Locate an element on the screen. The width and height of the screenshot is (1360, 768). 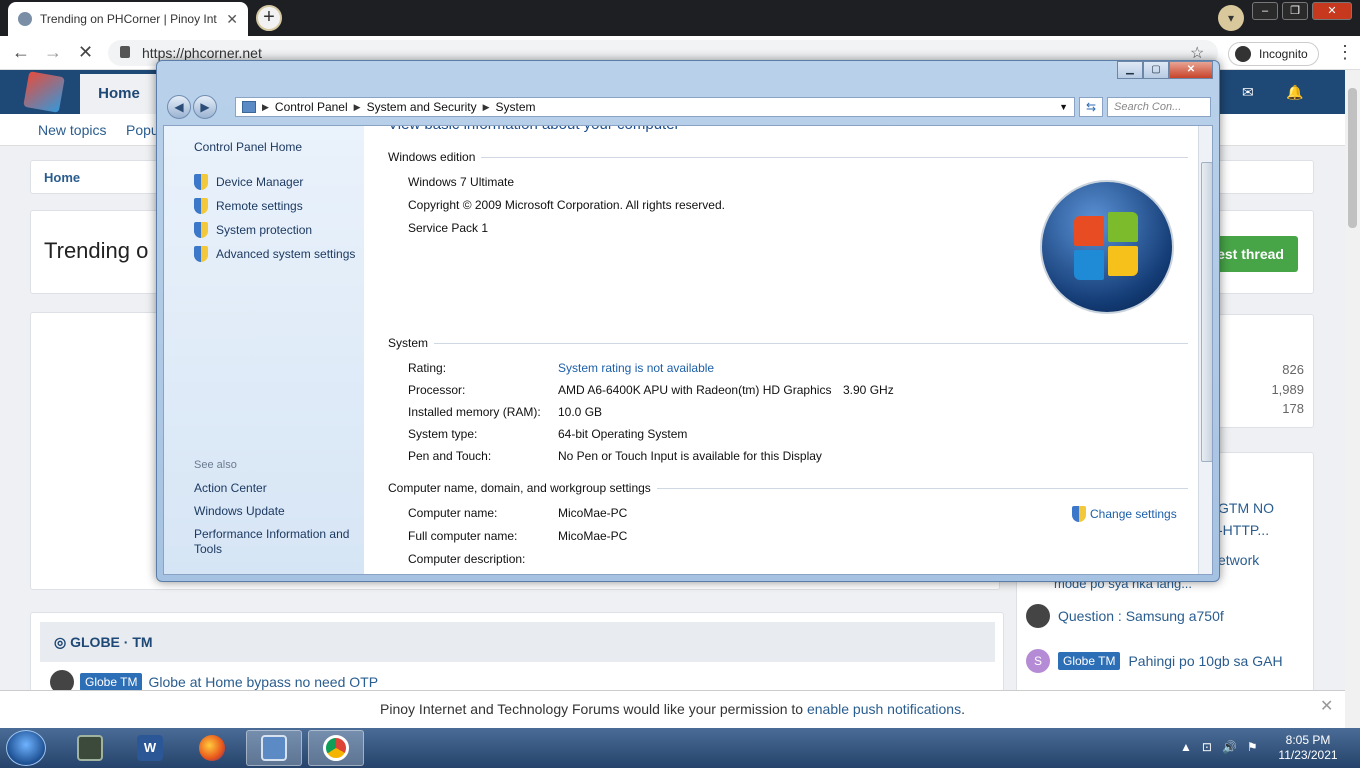
windows-update-link: Windows Update is located at coordinates (239, 511).